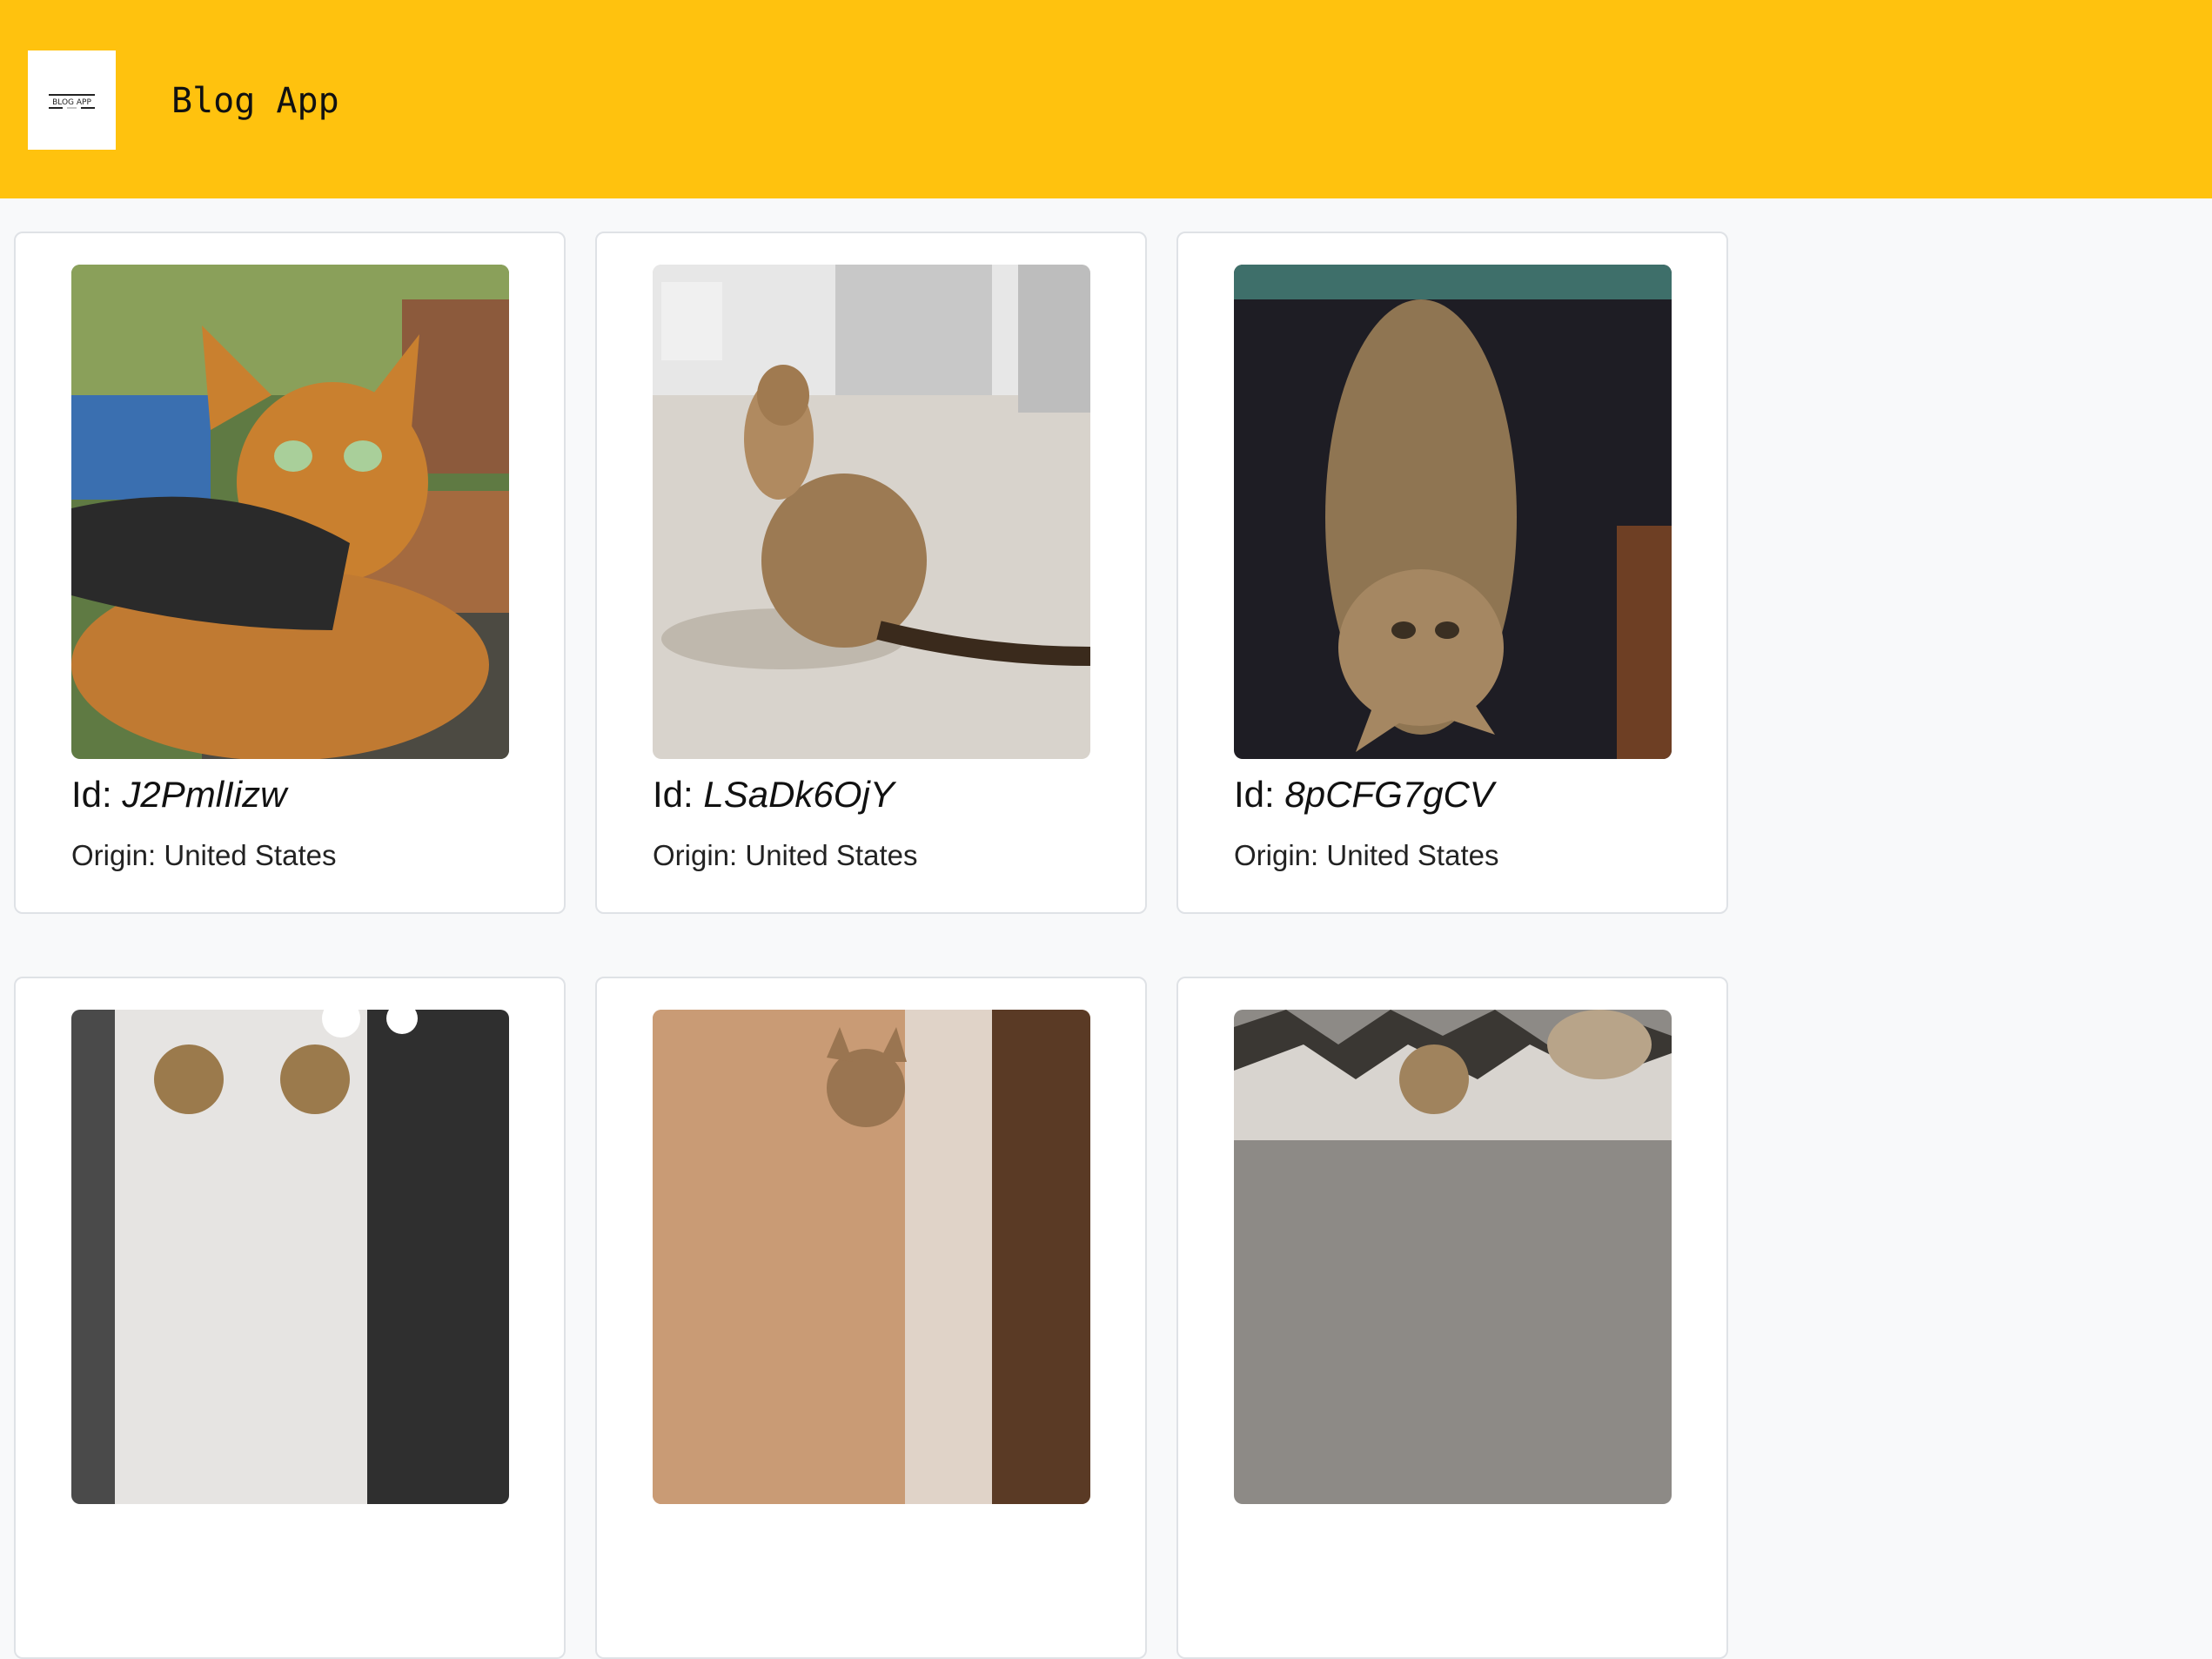 Image resolution: width=2212 pixels, height=1659 pixels. What do you see at coordinates (255, 101) in the screenshot?
I see `app-title: Blog App` at bounding box center [255, 101].